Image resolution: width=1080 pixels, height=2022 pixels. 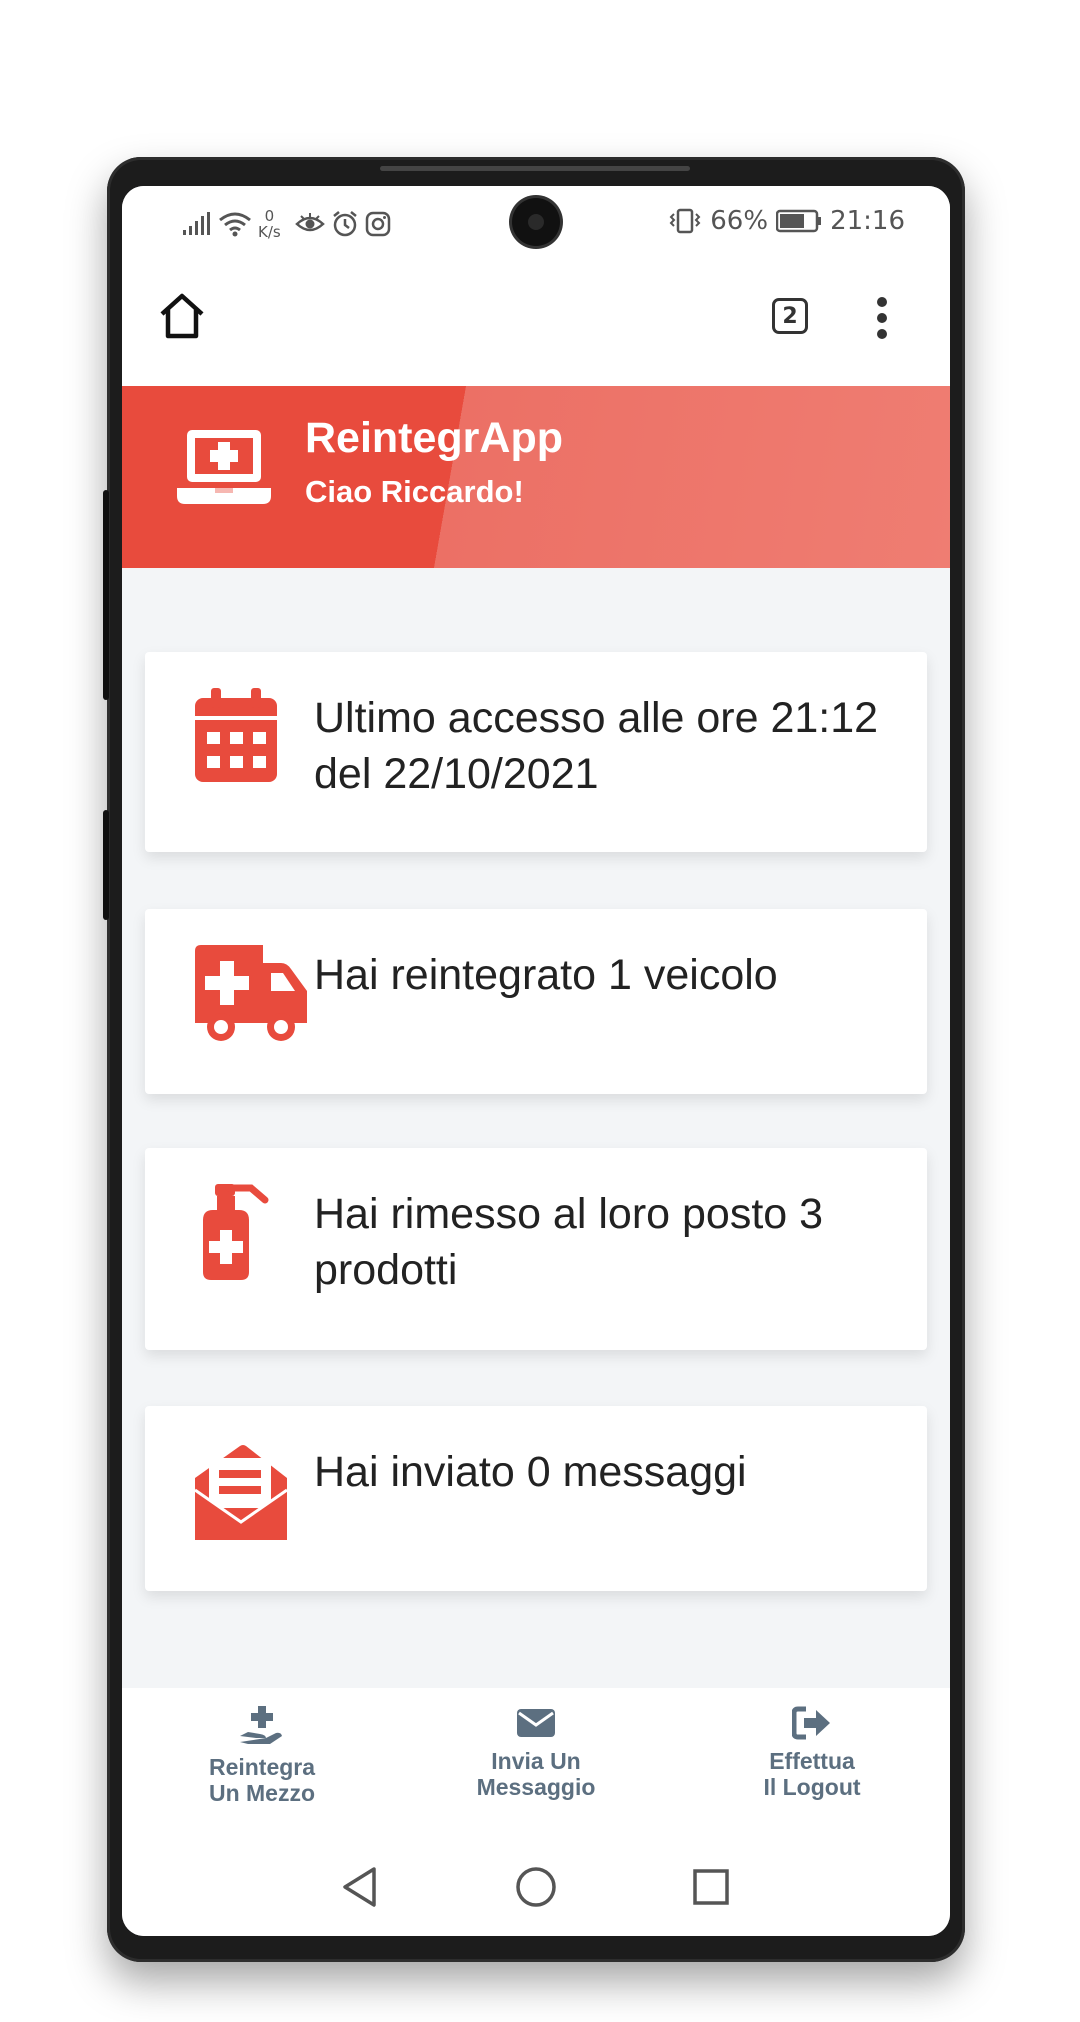 What do you see at coordinates (711, 1887) in the screenshot?
I see `recents-icon` at bounding box center [711, 1887].